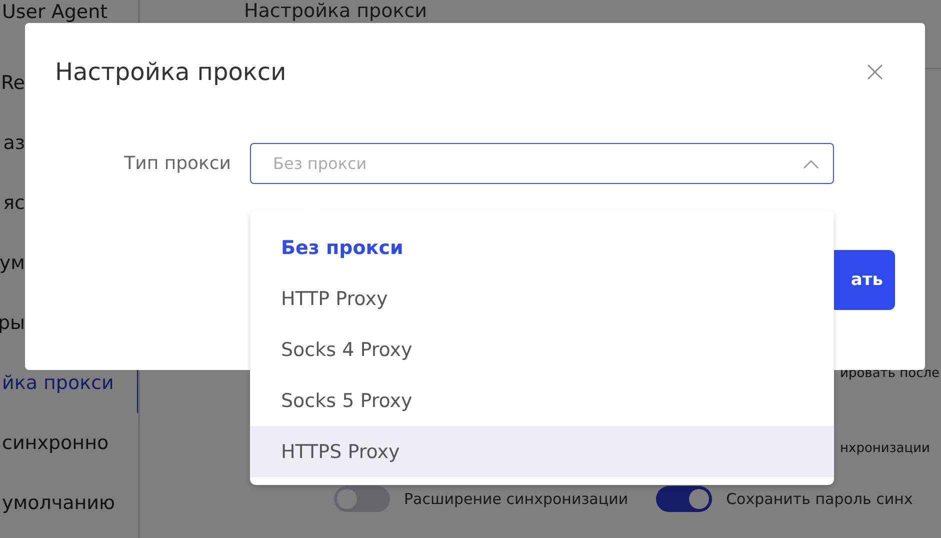 The height and width of the screenshot is (538, 941). I want to click on sidebar-item: аз, so click(12, 143).